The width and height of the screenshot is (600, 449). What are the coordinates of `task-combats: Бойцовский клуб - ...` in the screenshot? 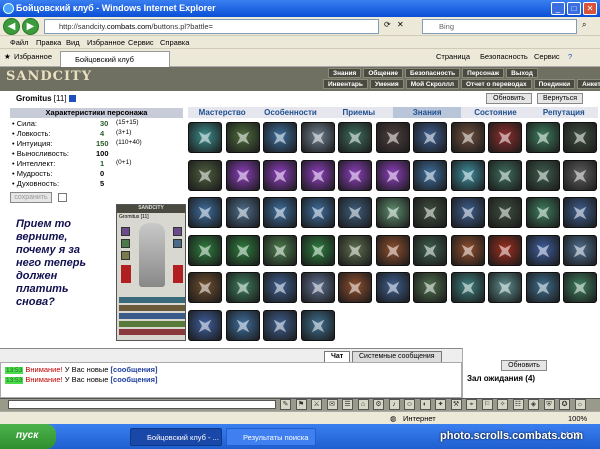 It's located at (176, 437).